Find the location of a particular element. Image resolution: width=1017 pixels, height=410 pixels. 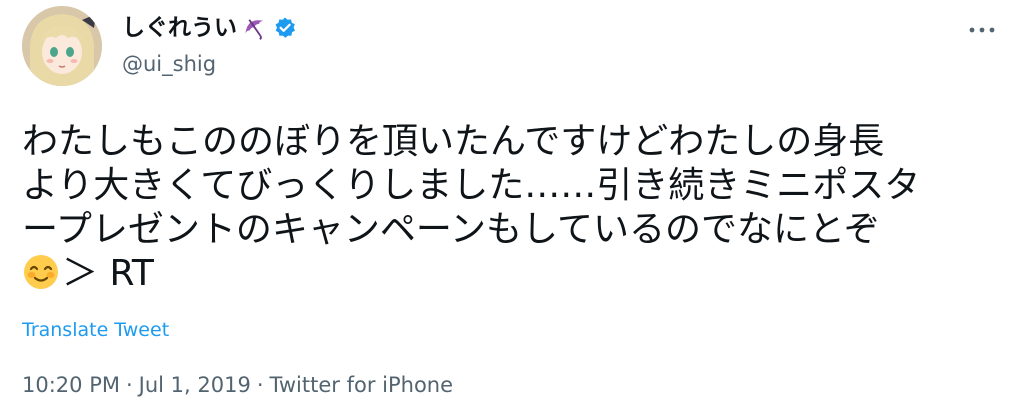

smiling-face-with-rosy-cheeks-icon is located at coordinates (41, 277).